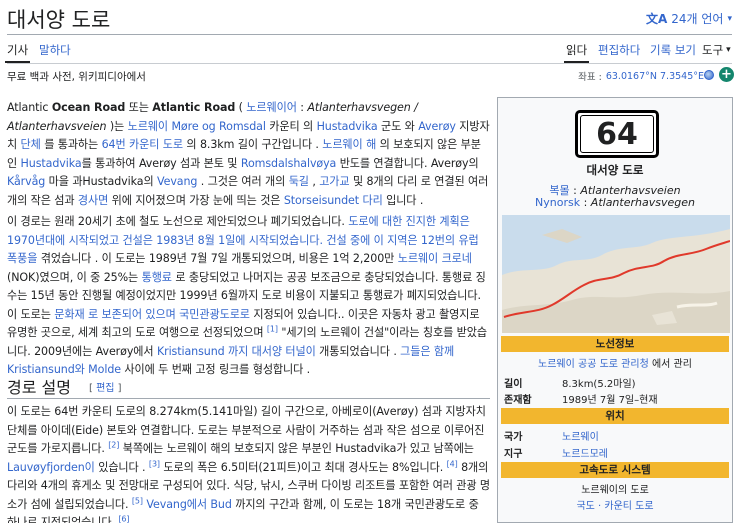 This screenshot has height=523, width=740. I want to click on section-edit: [ 편집 ], so click(105, 388).